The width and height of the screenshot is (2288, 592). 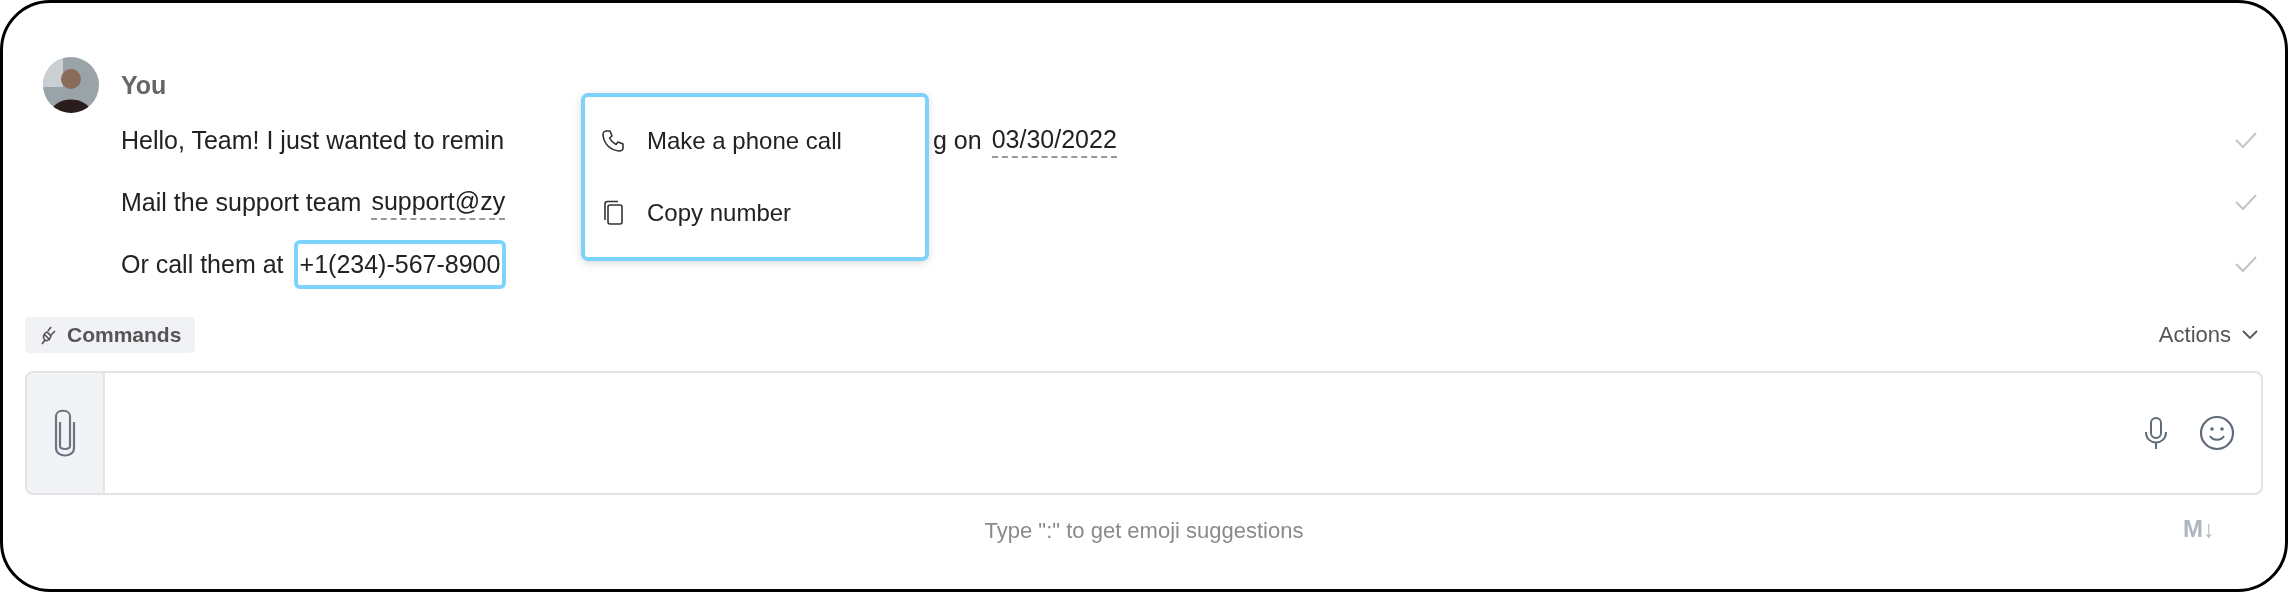 I want to click on commands-button: Commands, so click(x=110, y=335).